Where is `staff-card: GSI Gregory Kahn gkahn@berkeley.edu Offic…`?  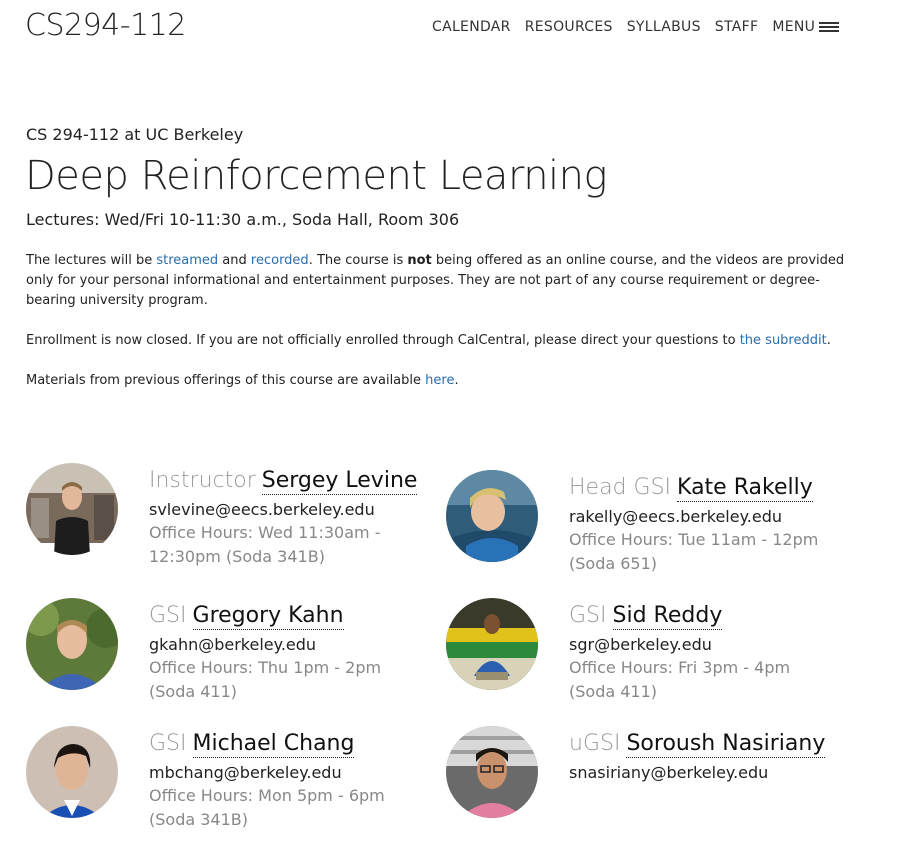 staff-card: GSI Gregory Kahn gkahn@berkeley.edu Offic… is located at coordinates (236, 658).